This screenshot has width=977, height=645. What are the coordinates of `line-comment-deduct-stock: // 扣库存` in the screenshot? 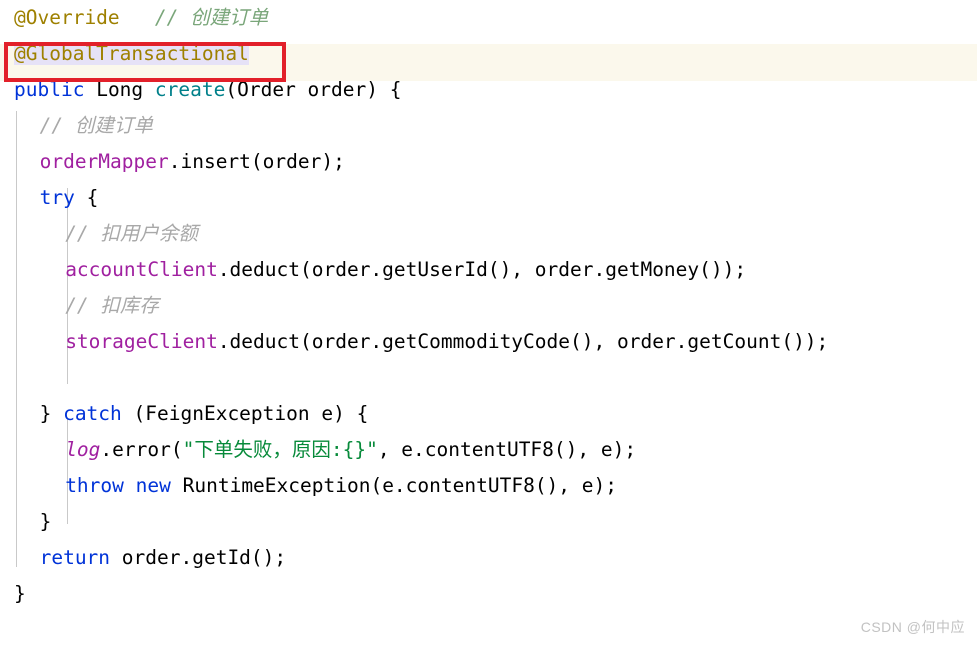 It's located at (488, 306).